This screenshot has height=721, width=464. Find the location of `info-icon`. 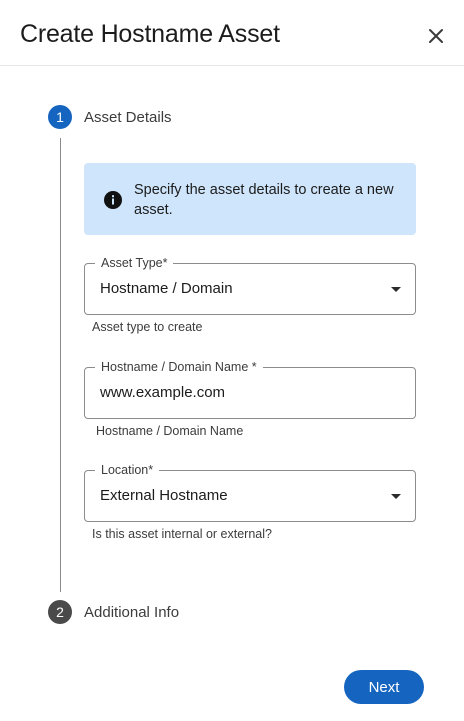

info-icon is located at coordinates (113, 200).